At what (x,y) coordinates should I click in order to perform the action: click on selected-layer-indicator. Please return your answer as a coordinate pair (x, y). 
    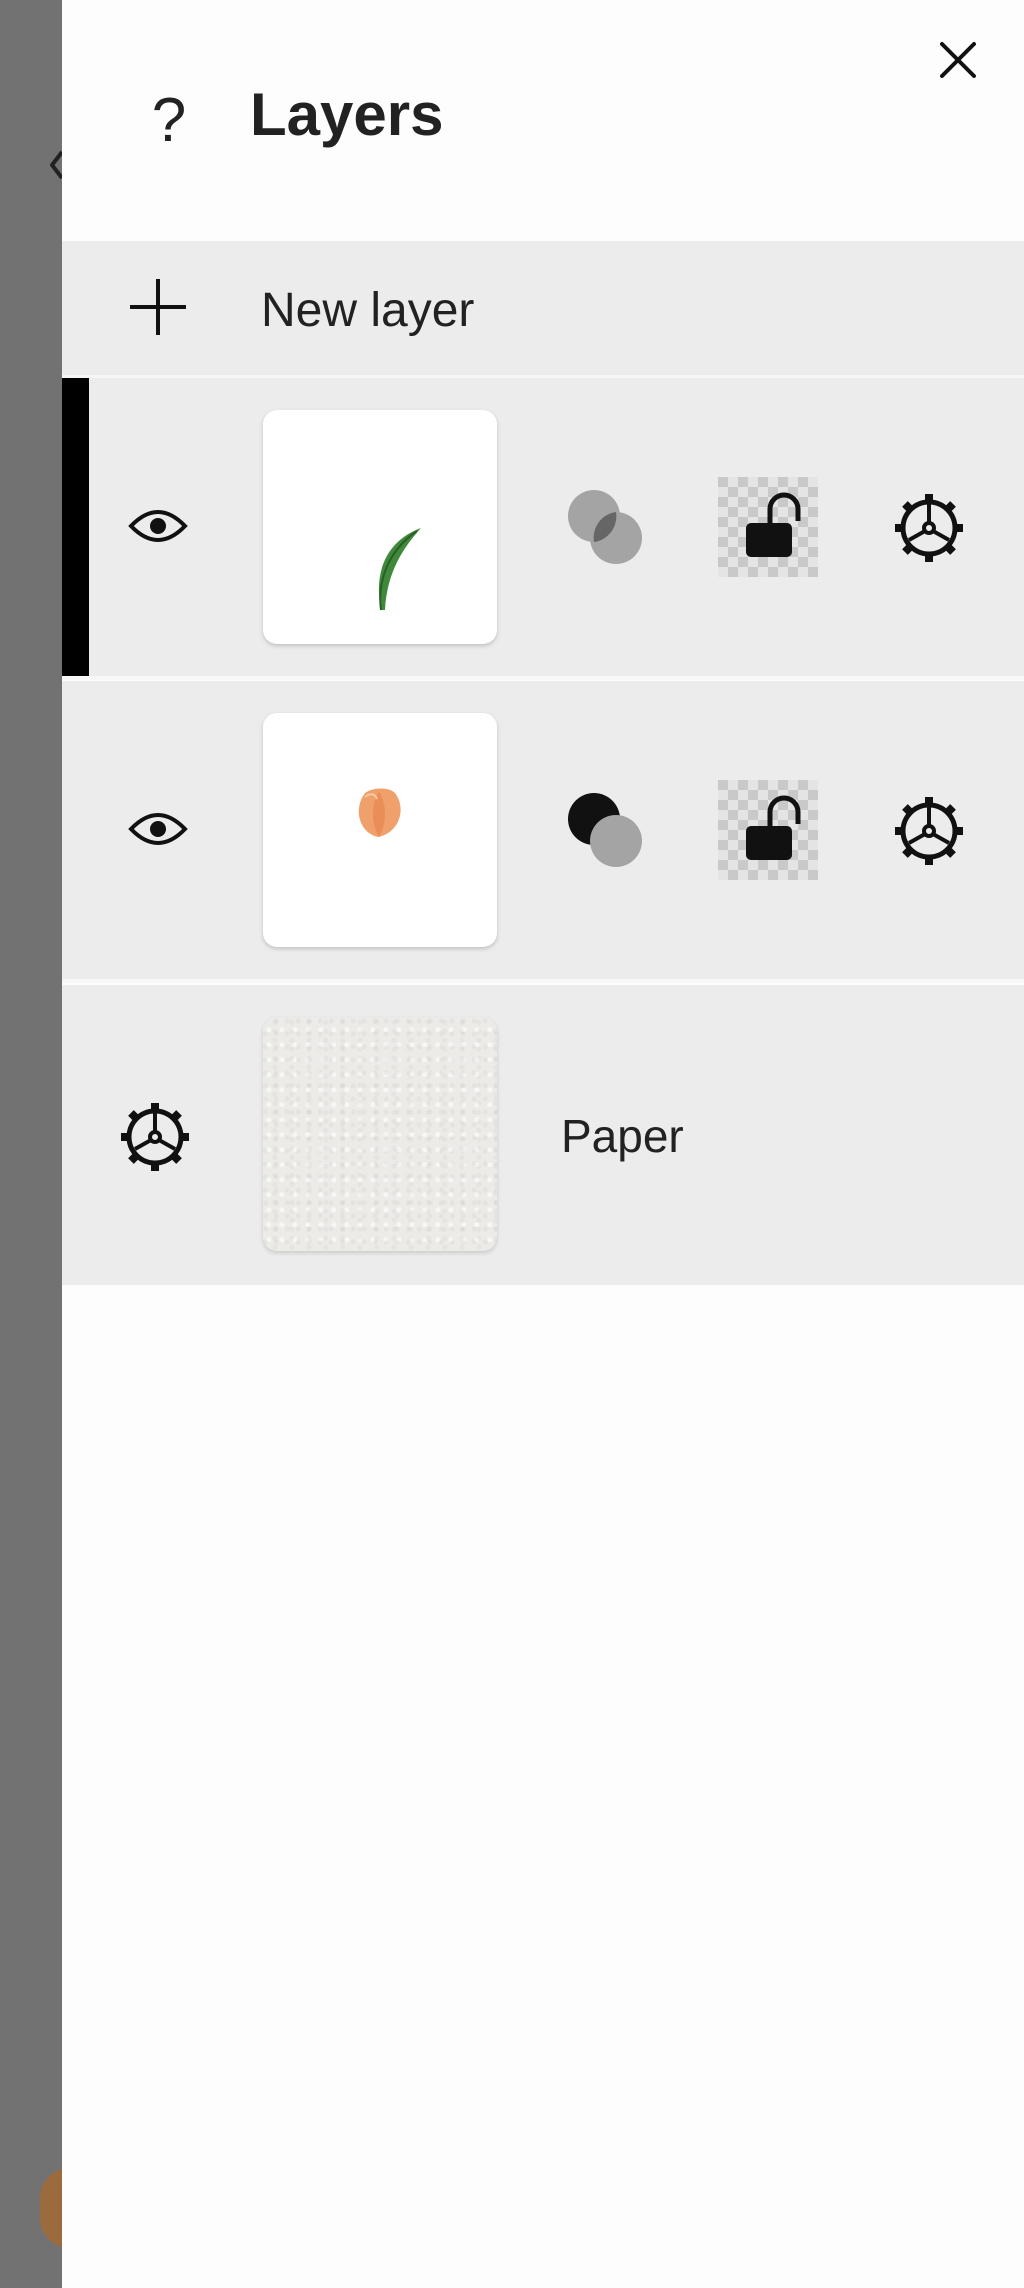
    Looking at the image, I should click on (75, 527).